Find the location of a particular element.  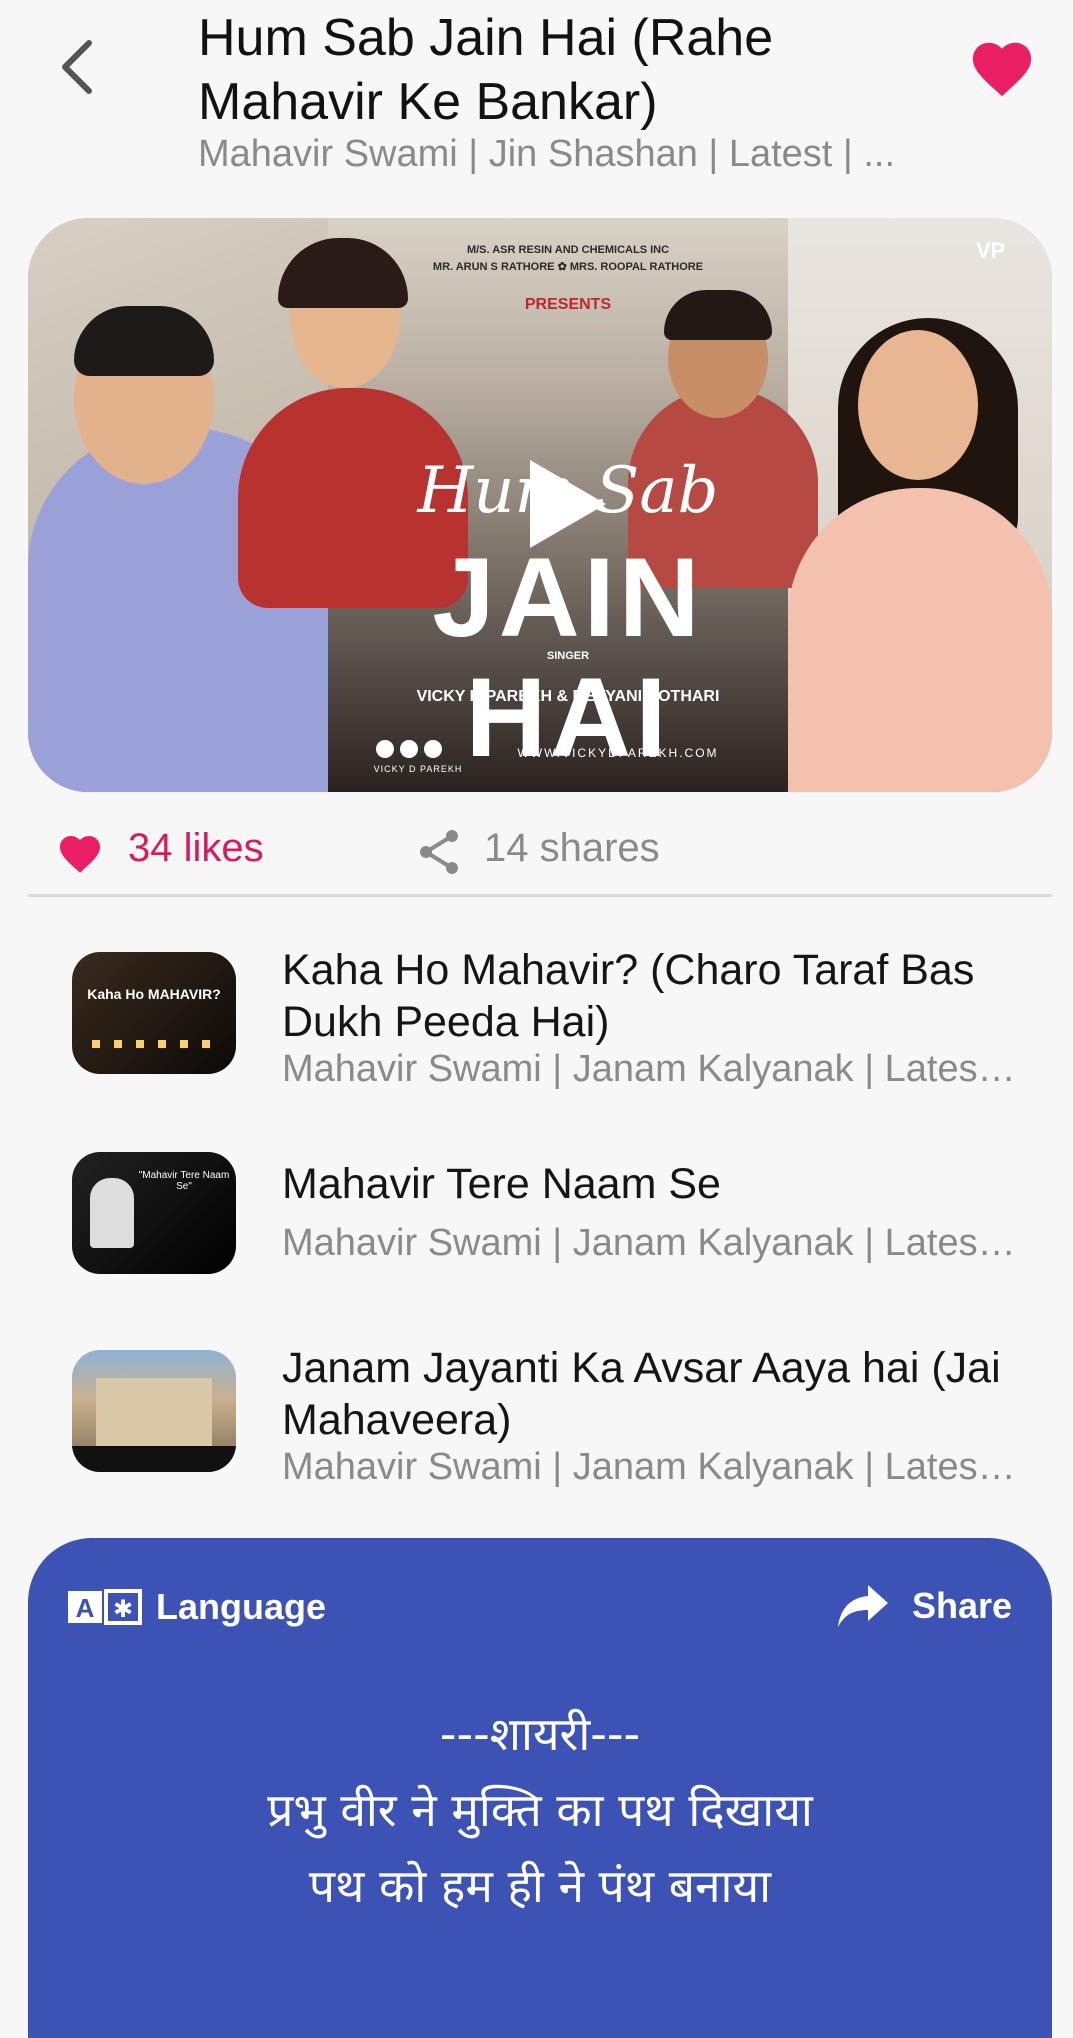

thumbnail-figure is located at coordinates (112, 1213).